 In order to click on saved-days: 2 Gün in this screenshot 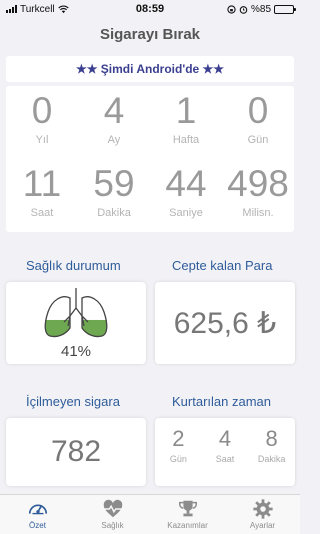, I will do `click(178, 452)`.